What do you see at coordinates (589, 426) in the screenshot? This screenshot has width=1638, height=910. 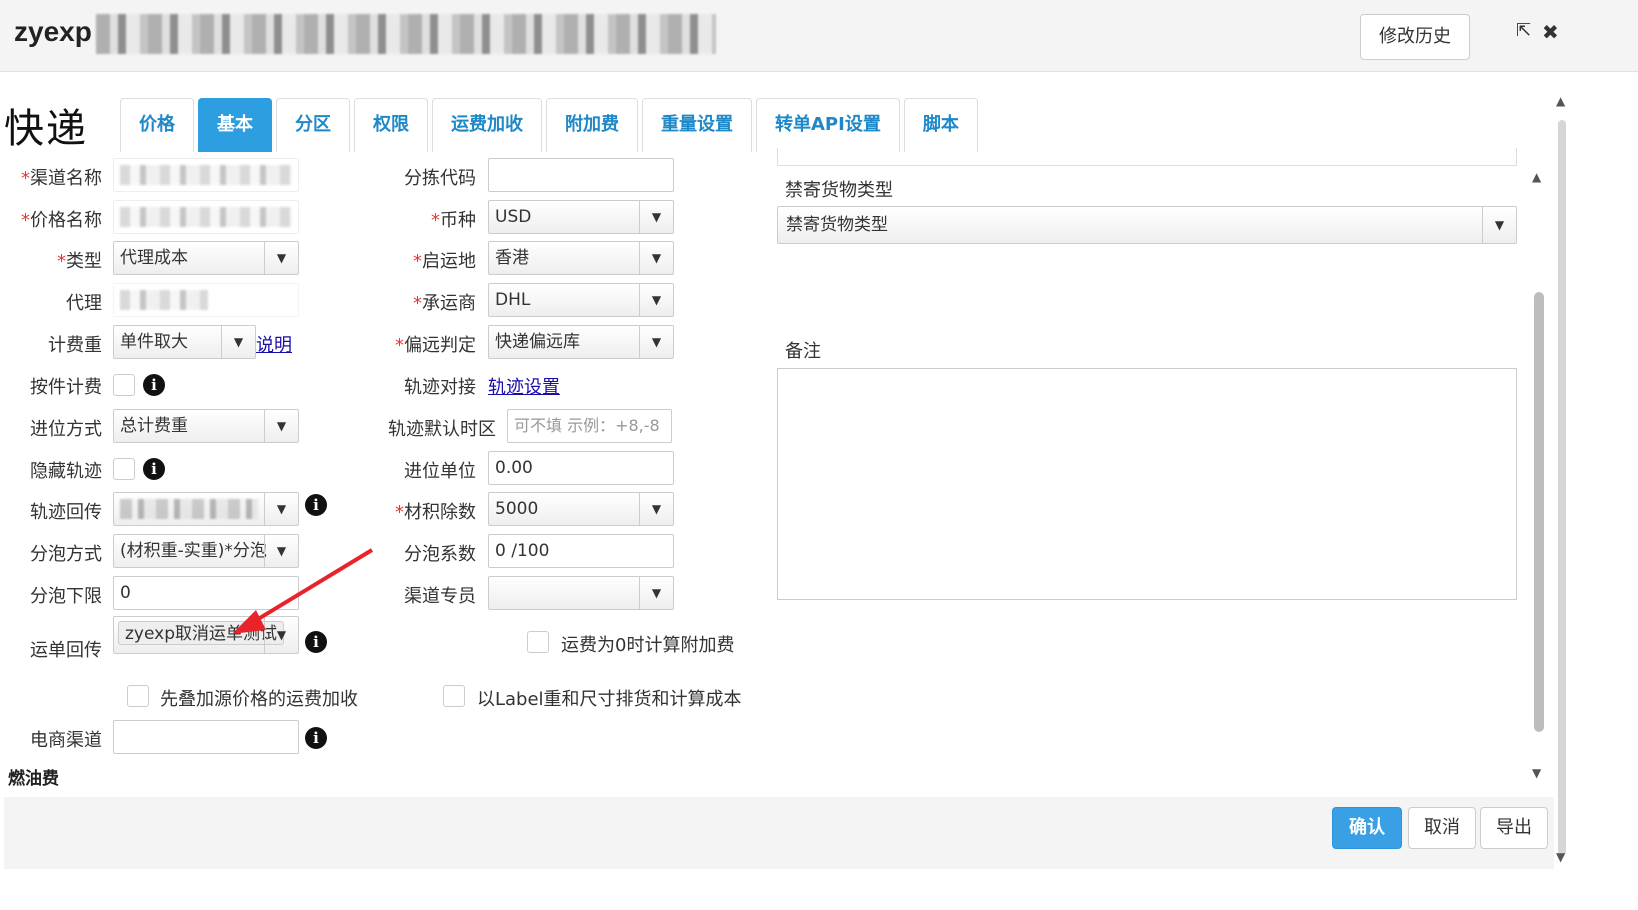 I see `tracking-timezone-input: 可不填 示例：+8,-8` at bounding box center [589, 426].